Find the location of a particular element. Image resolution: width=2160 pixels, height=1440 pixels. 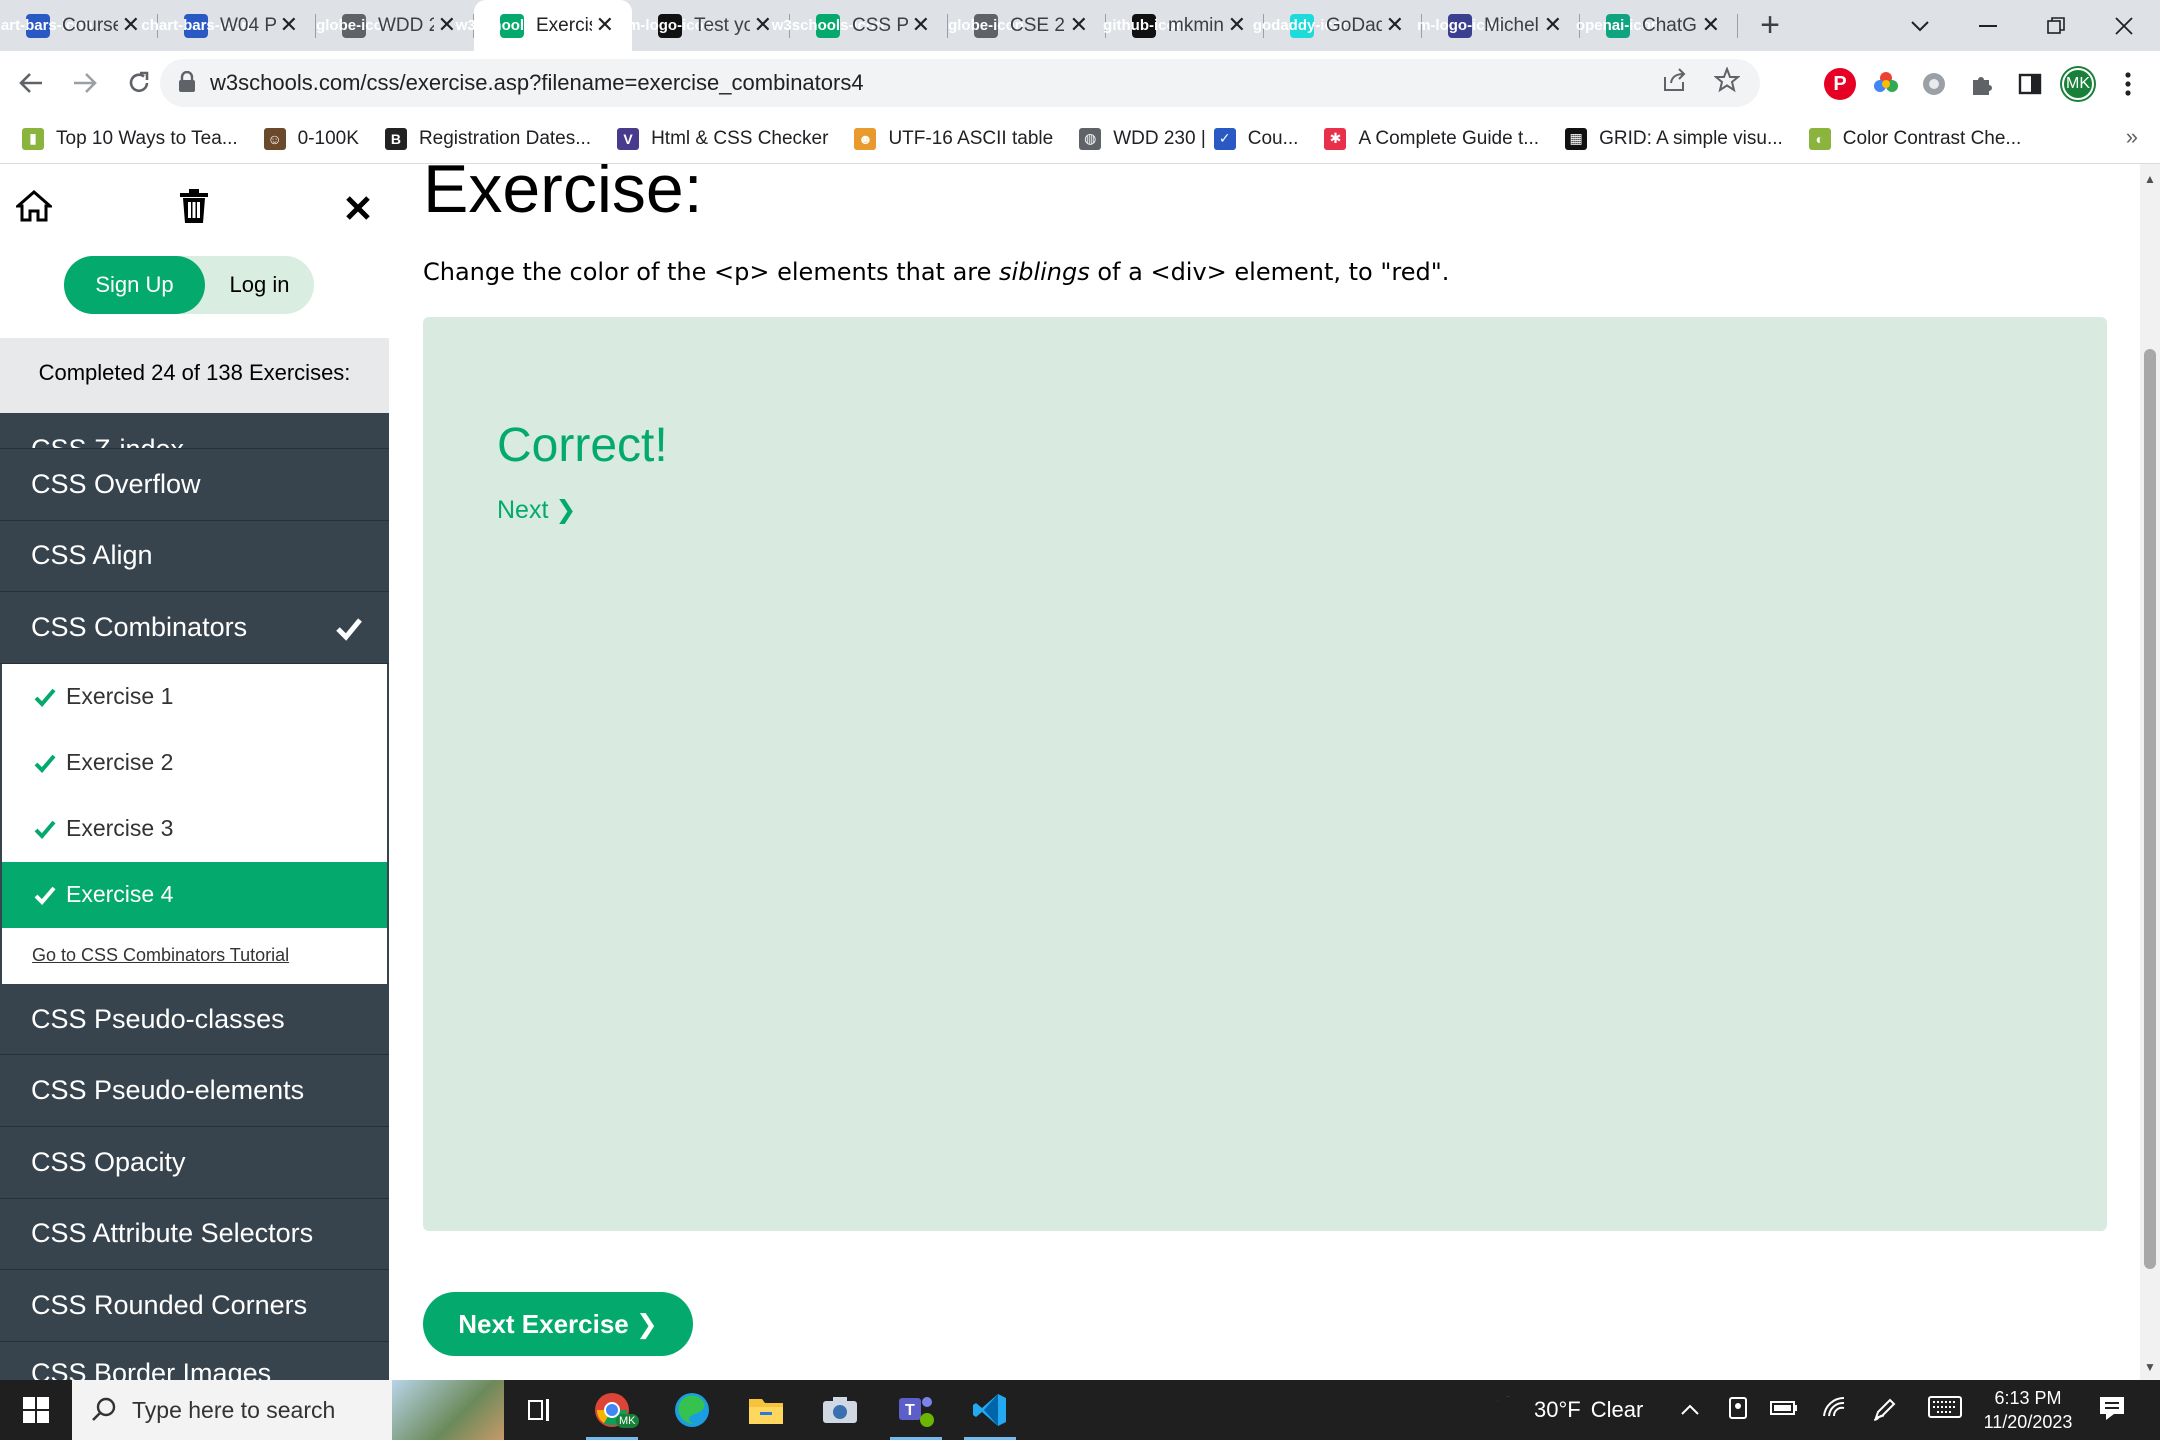

bookmark-utf-16-ascii-table: ☻ UTF-16 ASCII table is located at coordinates (953, 138).